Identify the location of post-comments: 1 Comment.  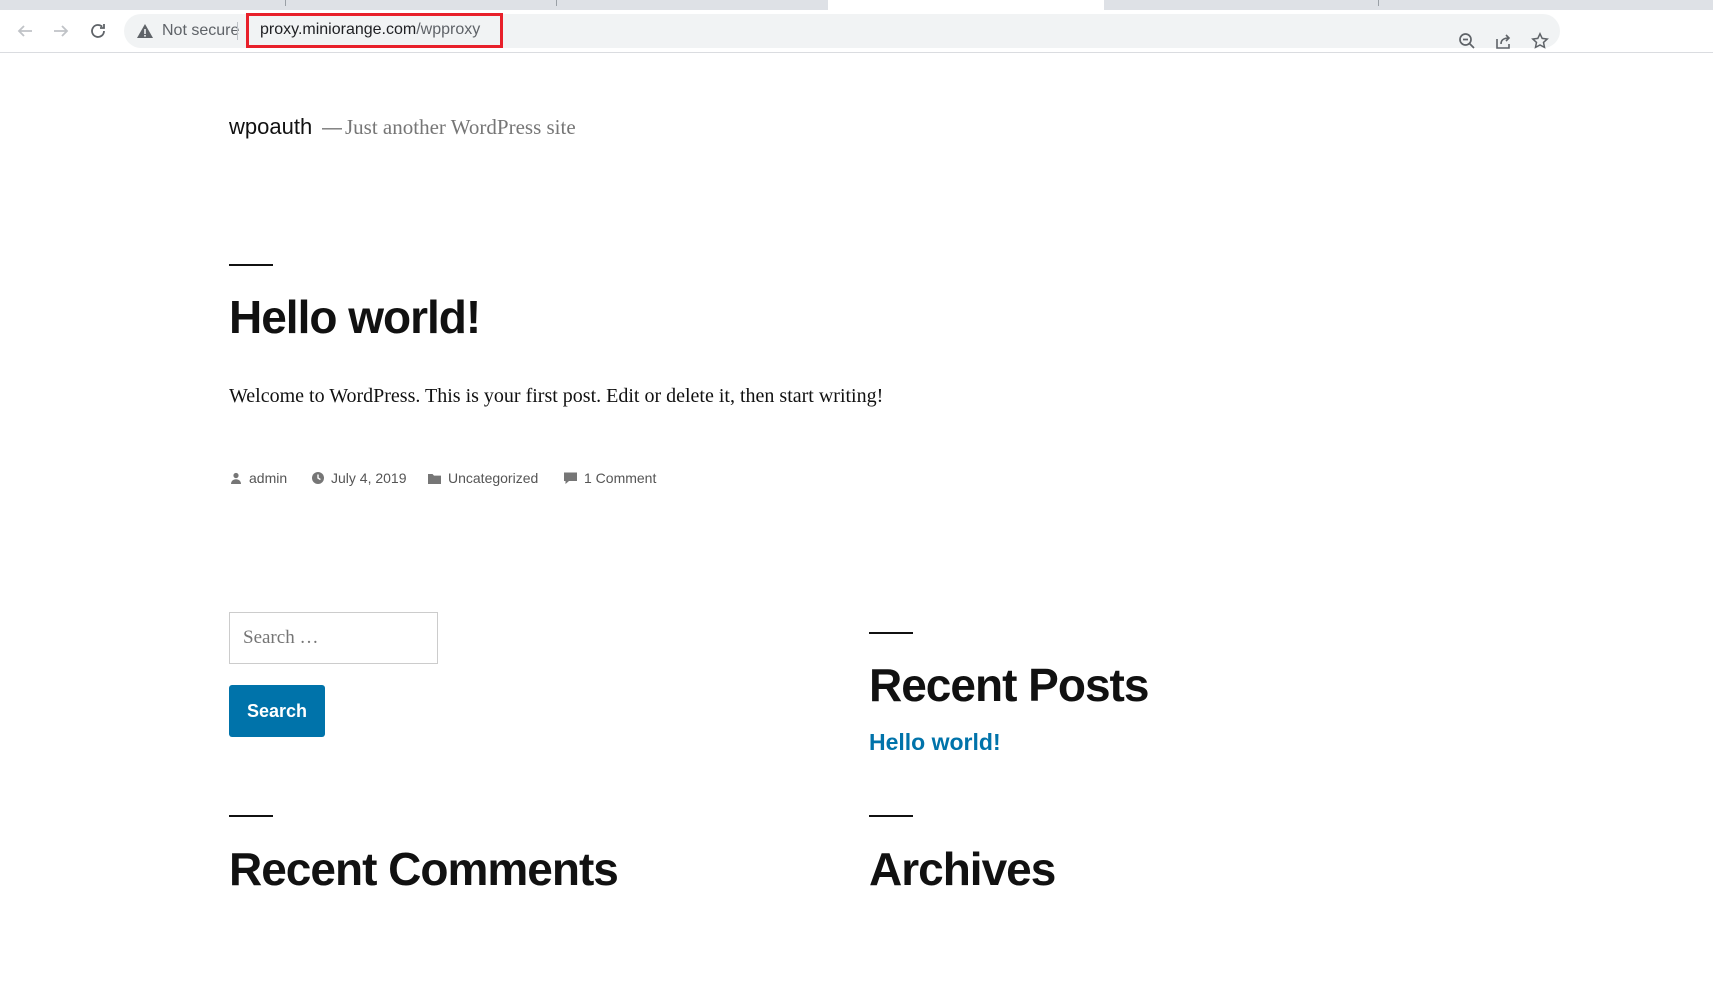
(609, 478).